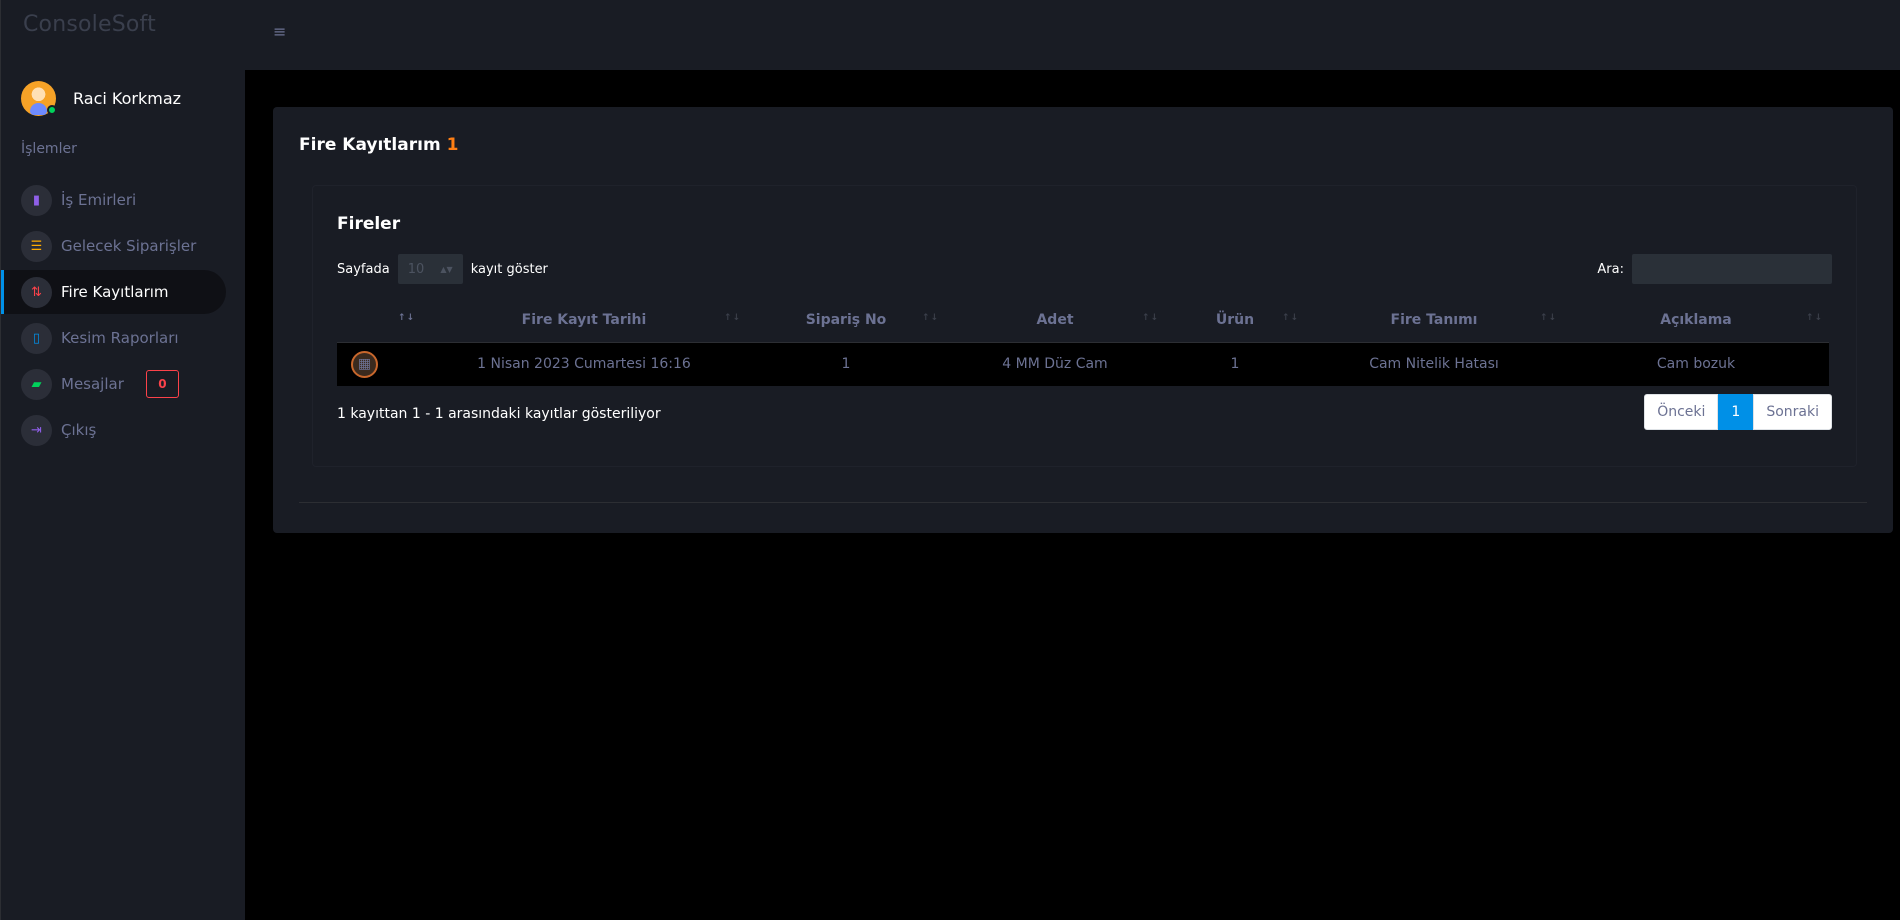  What do you see at coordinates (1792, 412) in the screenshot?
I see `pagination-next-button: Sonraki` at bounding box center [1792, 412].